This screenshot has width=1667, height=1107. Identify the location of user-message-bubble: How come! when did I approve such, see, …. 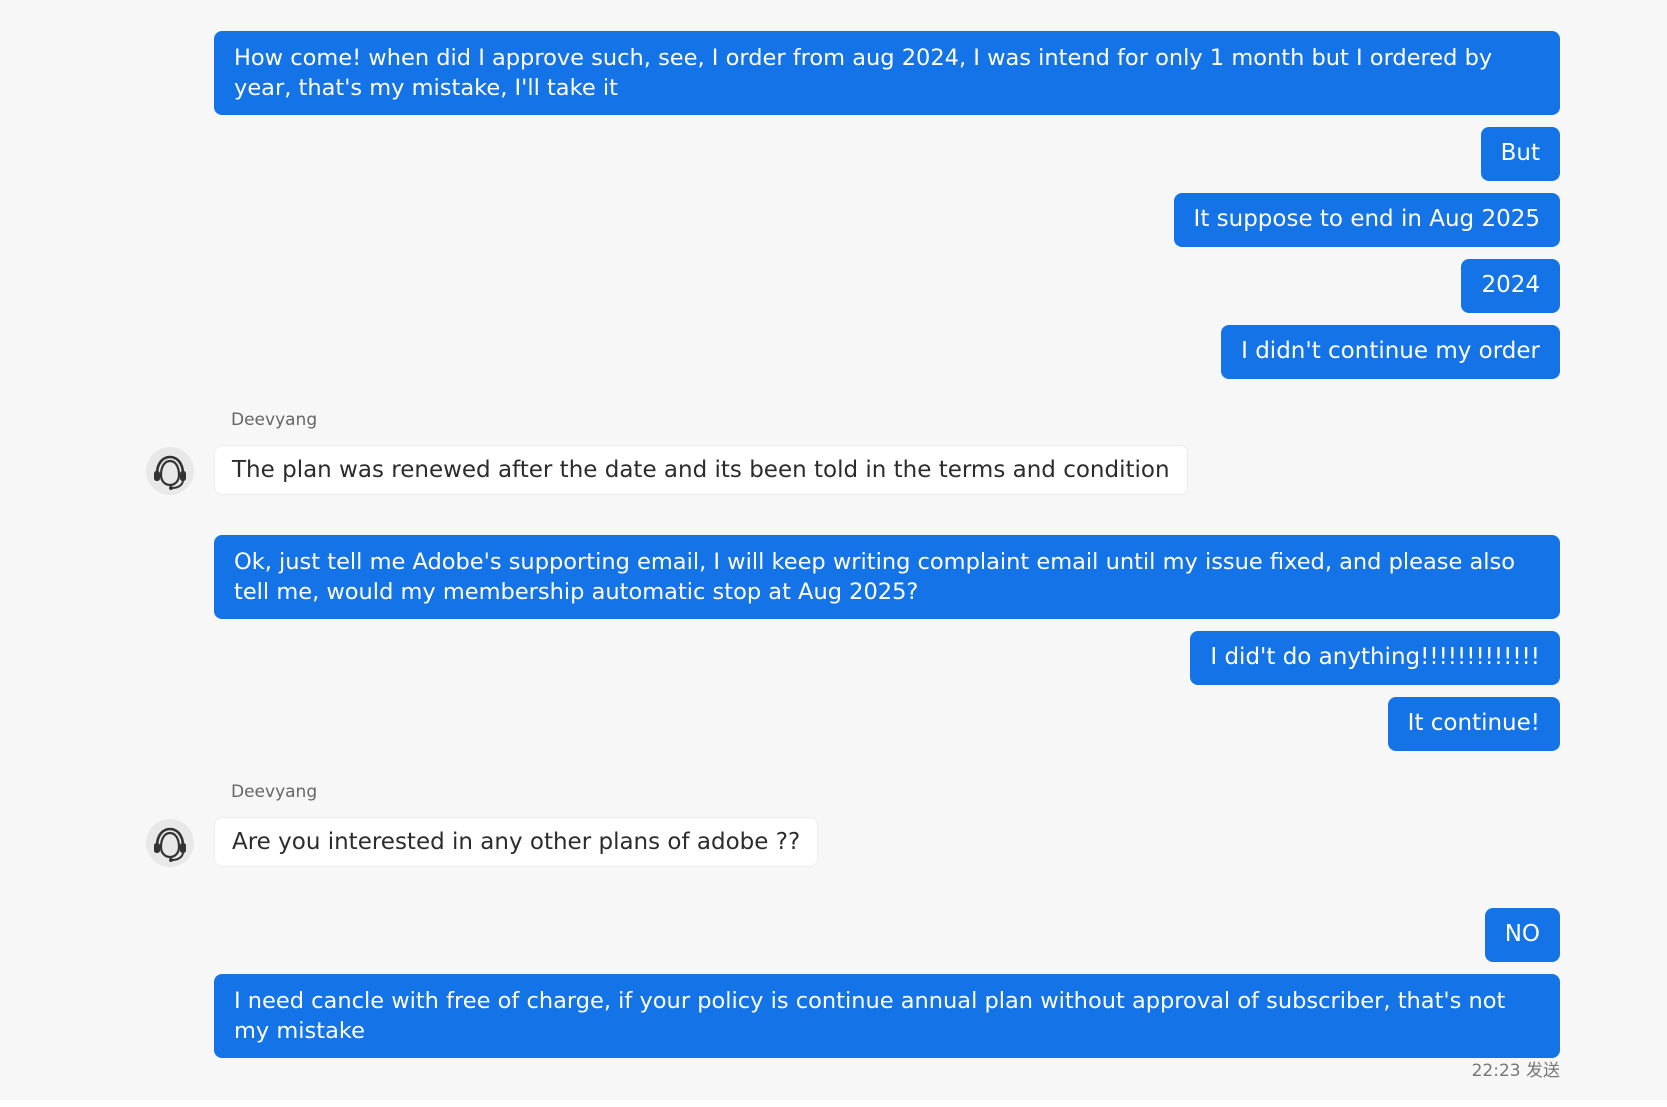
(887, 73).